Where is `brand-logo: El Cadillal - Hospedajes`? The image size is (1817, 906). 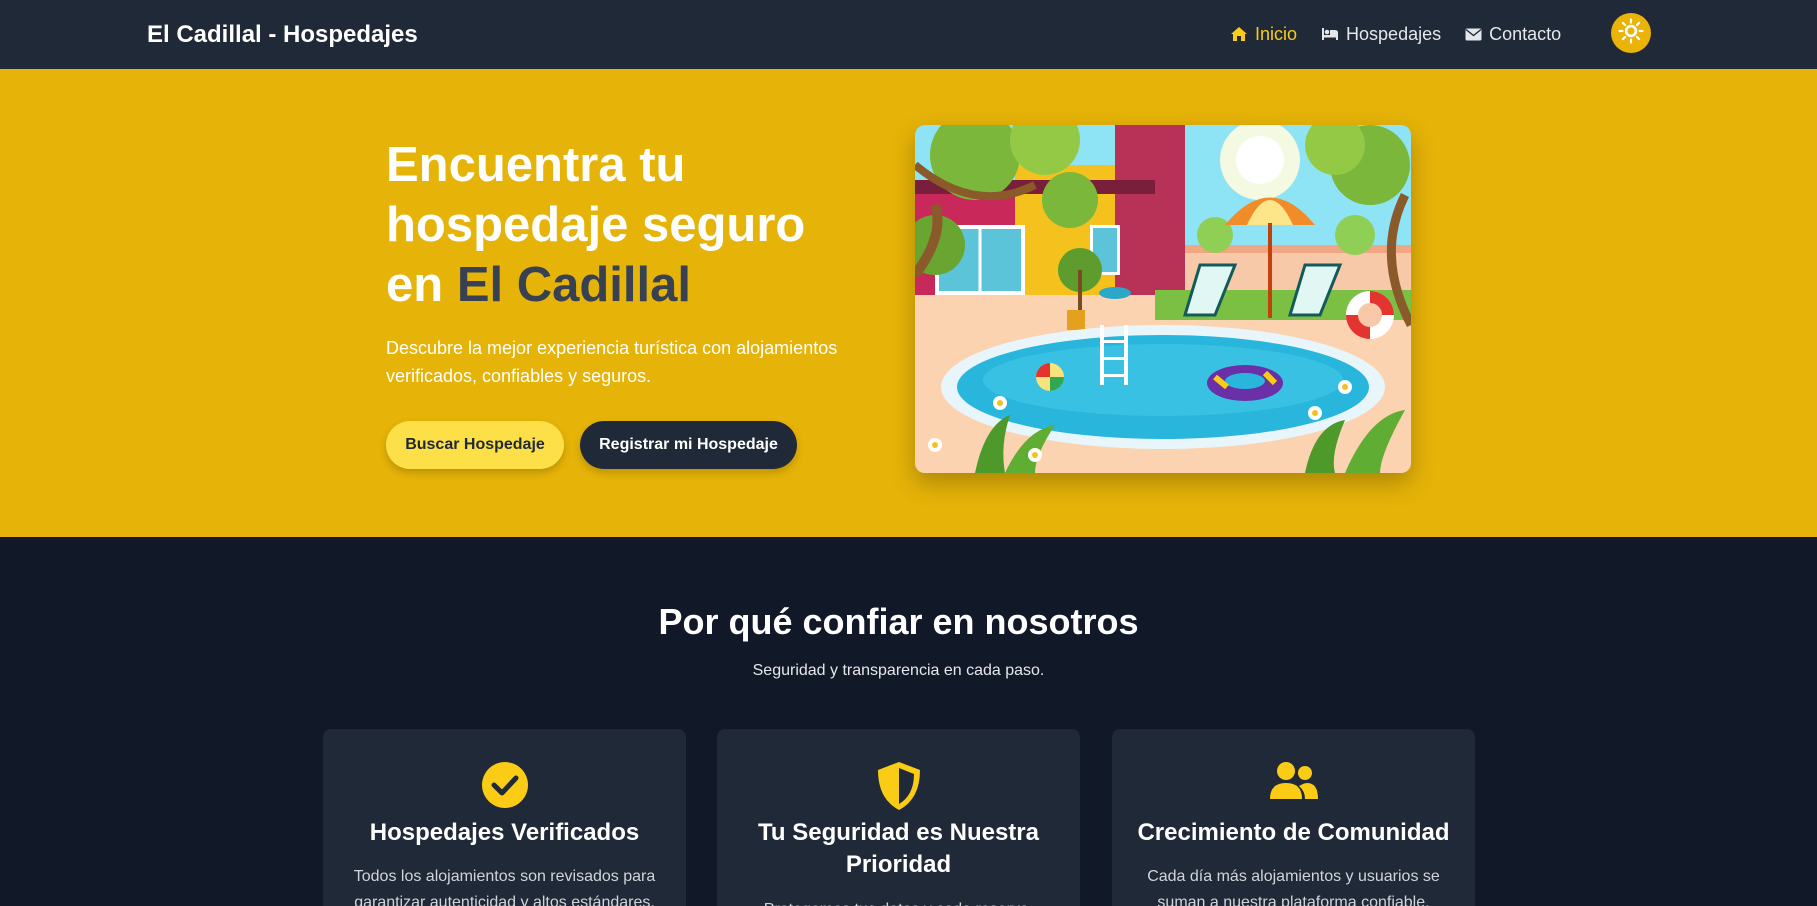
brand-logo: El Cadillal - Hospedajes is located at coordinates (282, 35).